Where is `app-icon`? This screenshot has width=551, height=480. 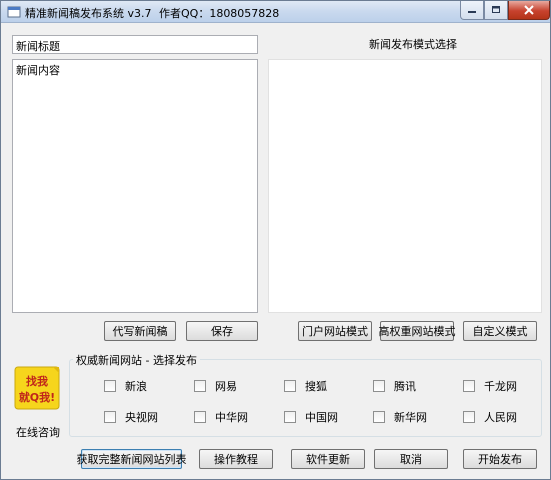
app-icon is located at coordinates (14, 12).